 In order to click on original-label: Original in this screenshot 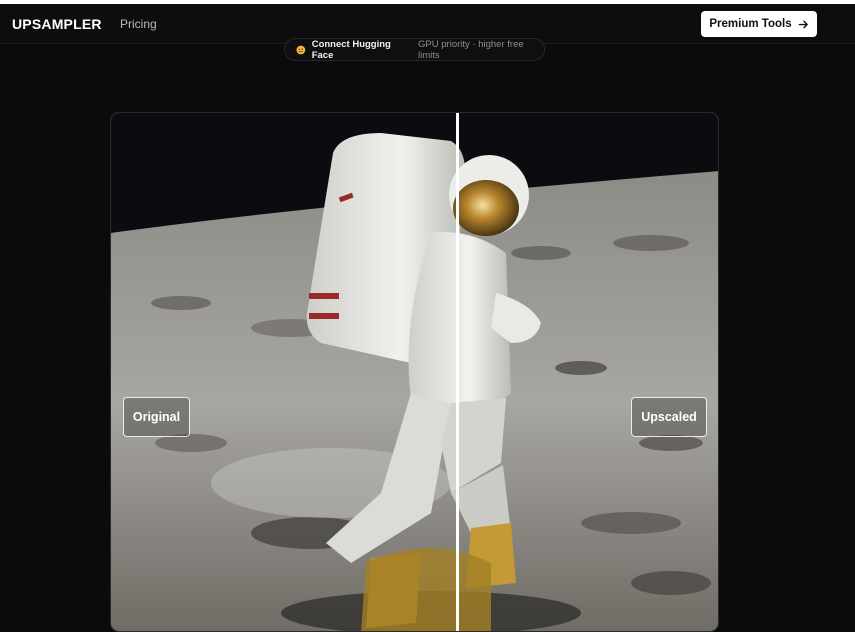, I will do `click(156, 417)`.